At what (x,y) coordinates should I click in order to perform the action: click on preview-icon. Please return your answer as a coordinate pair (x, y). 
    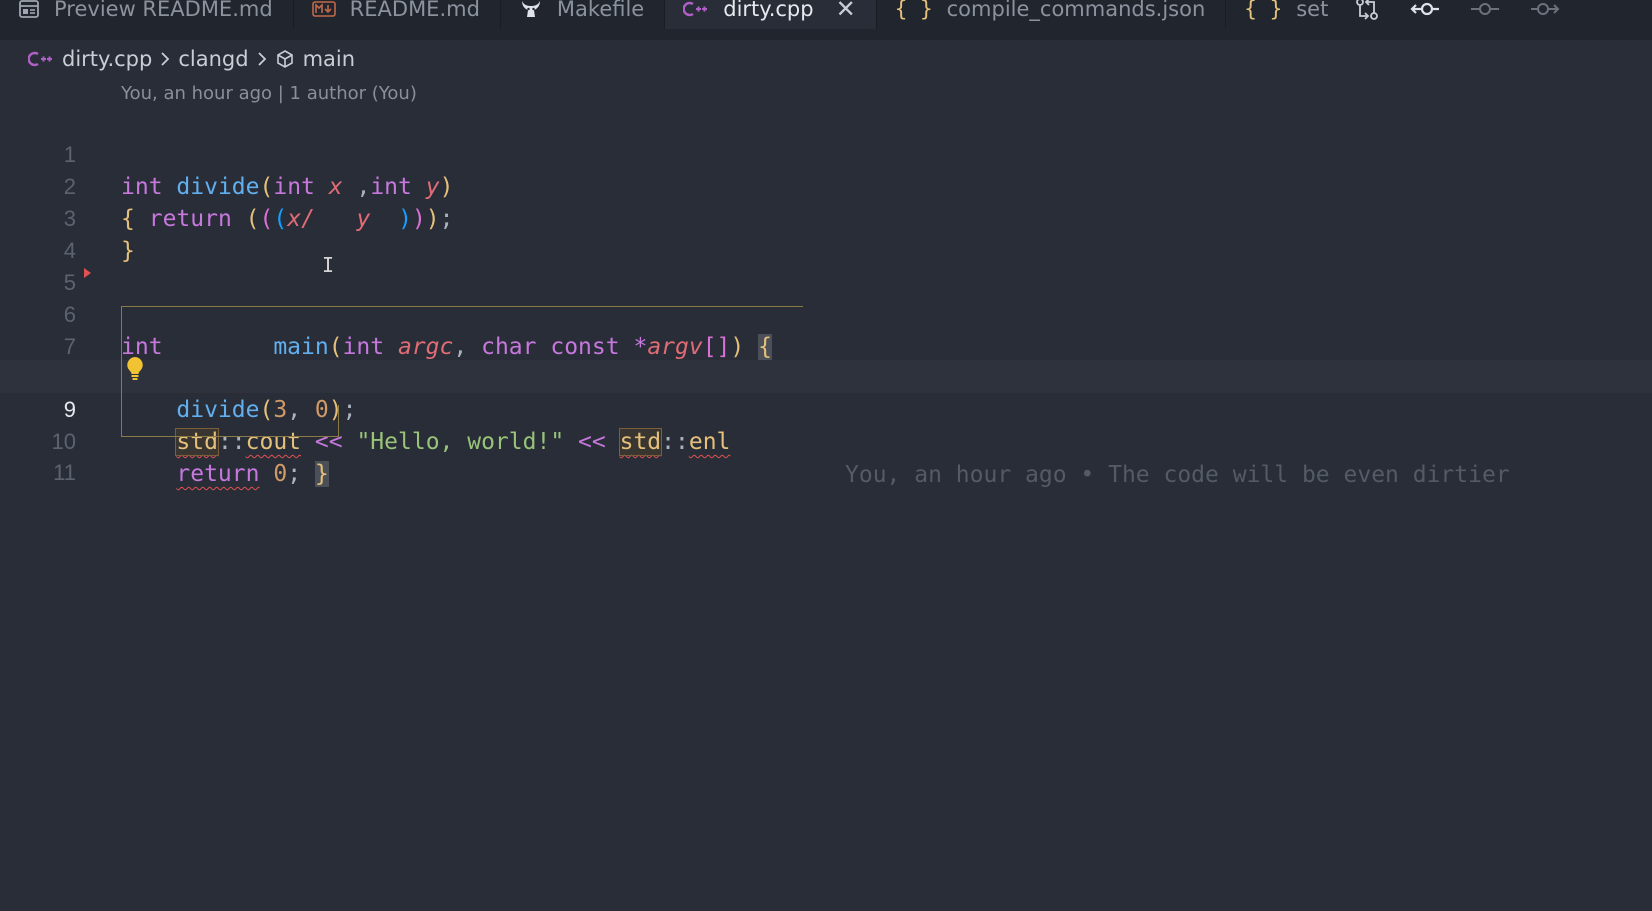
    Looking at the image, I should click on (29, 10).